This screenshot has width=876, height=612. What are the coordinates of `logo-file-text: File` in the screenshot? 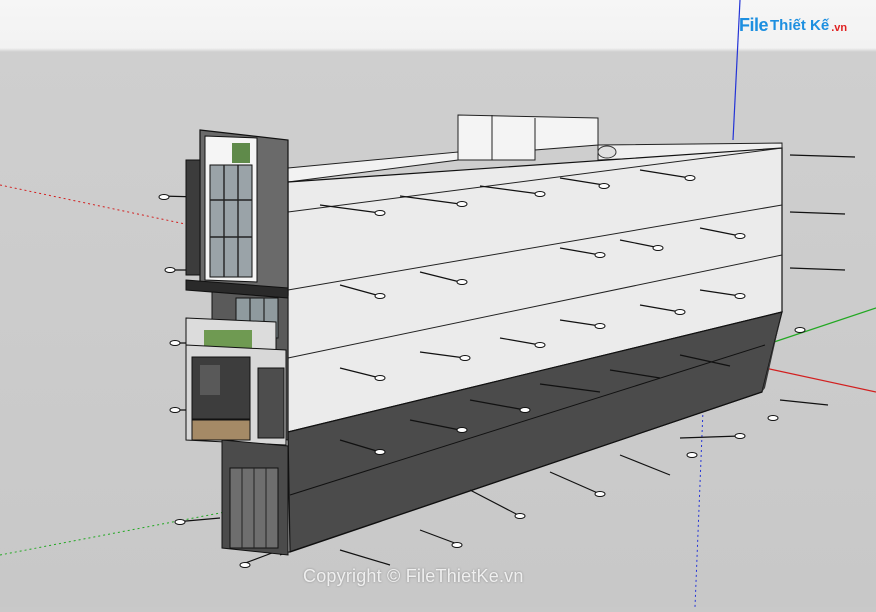 It's located at (754, 24).